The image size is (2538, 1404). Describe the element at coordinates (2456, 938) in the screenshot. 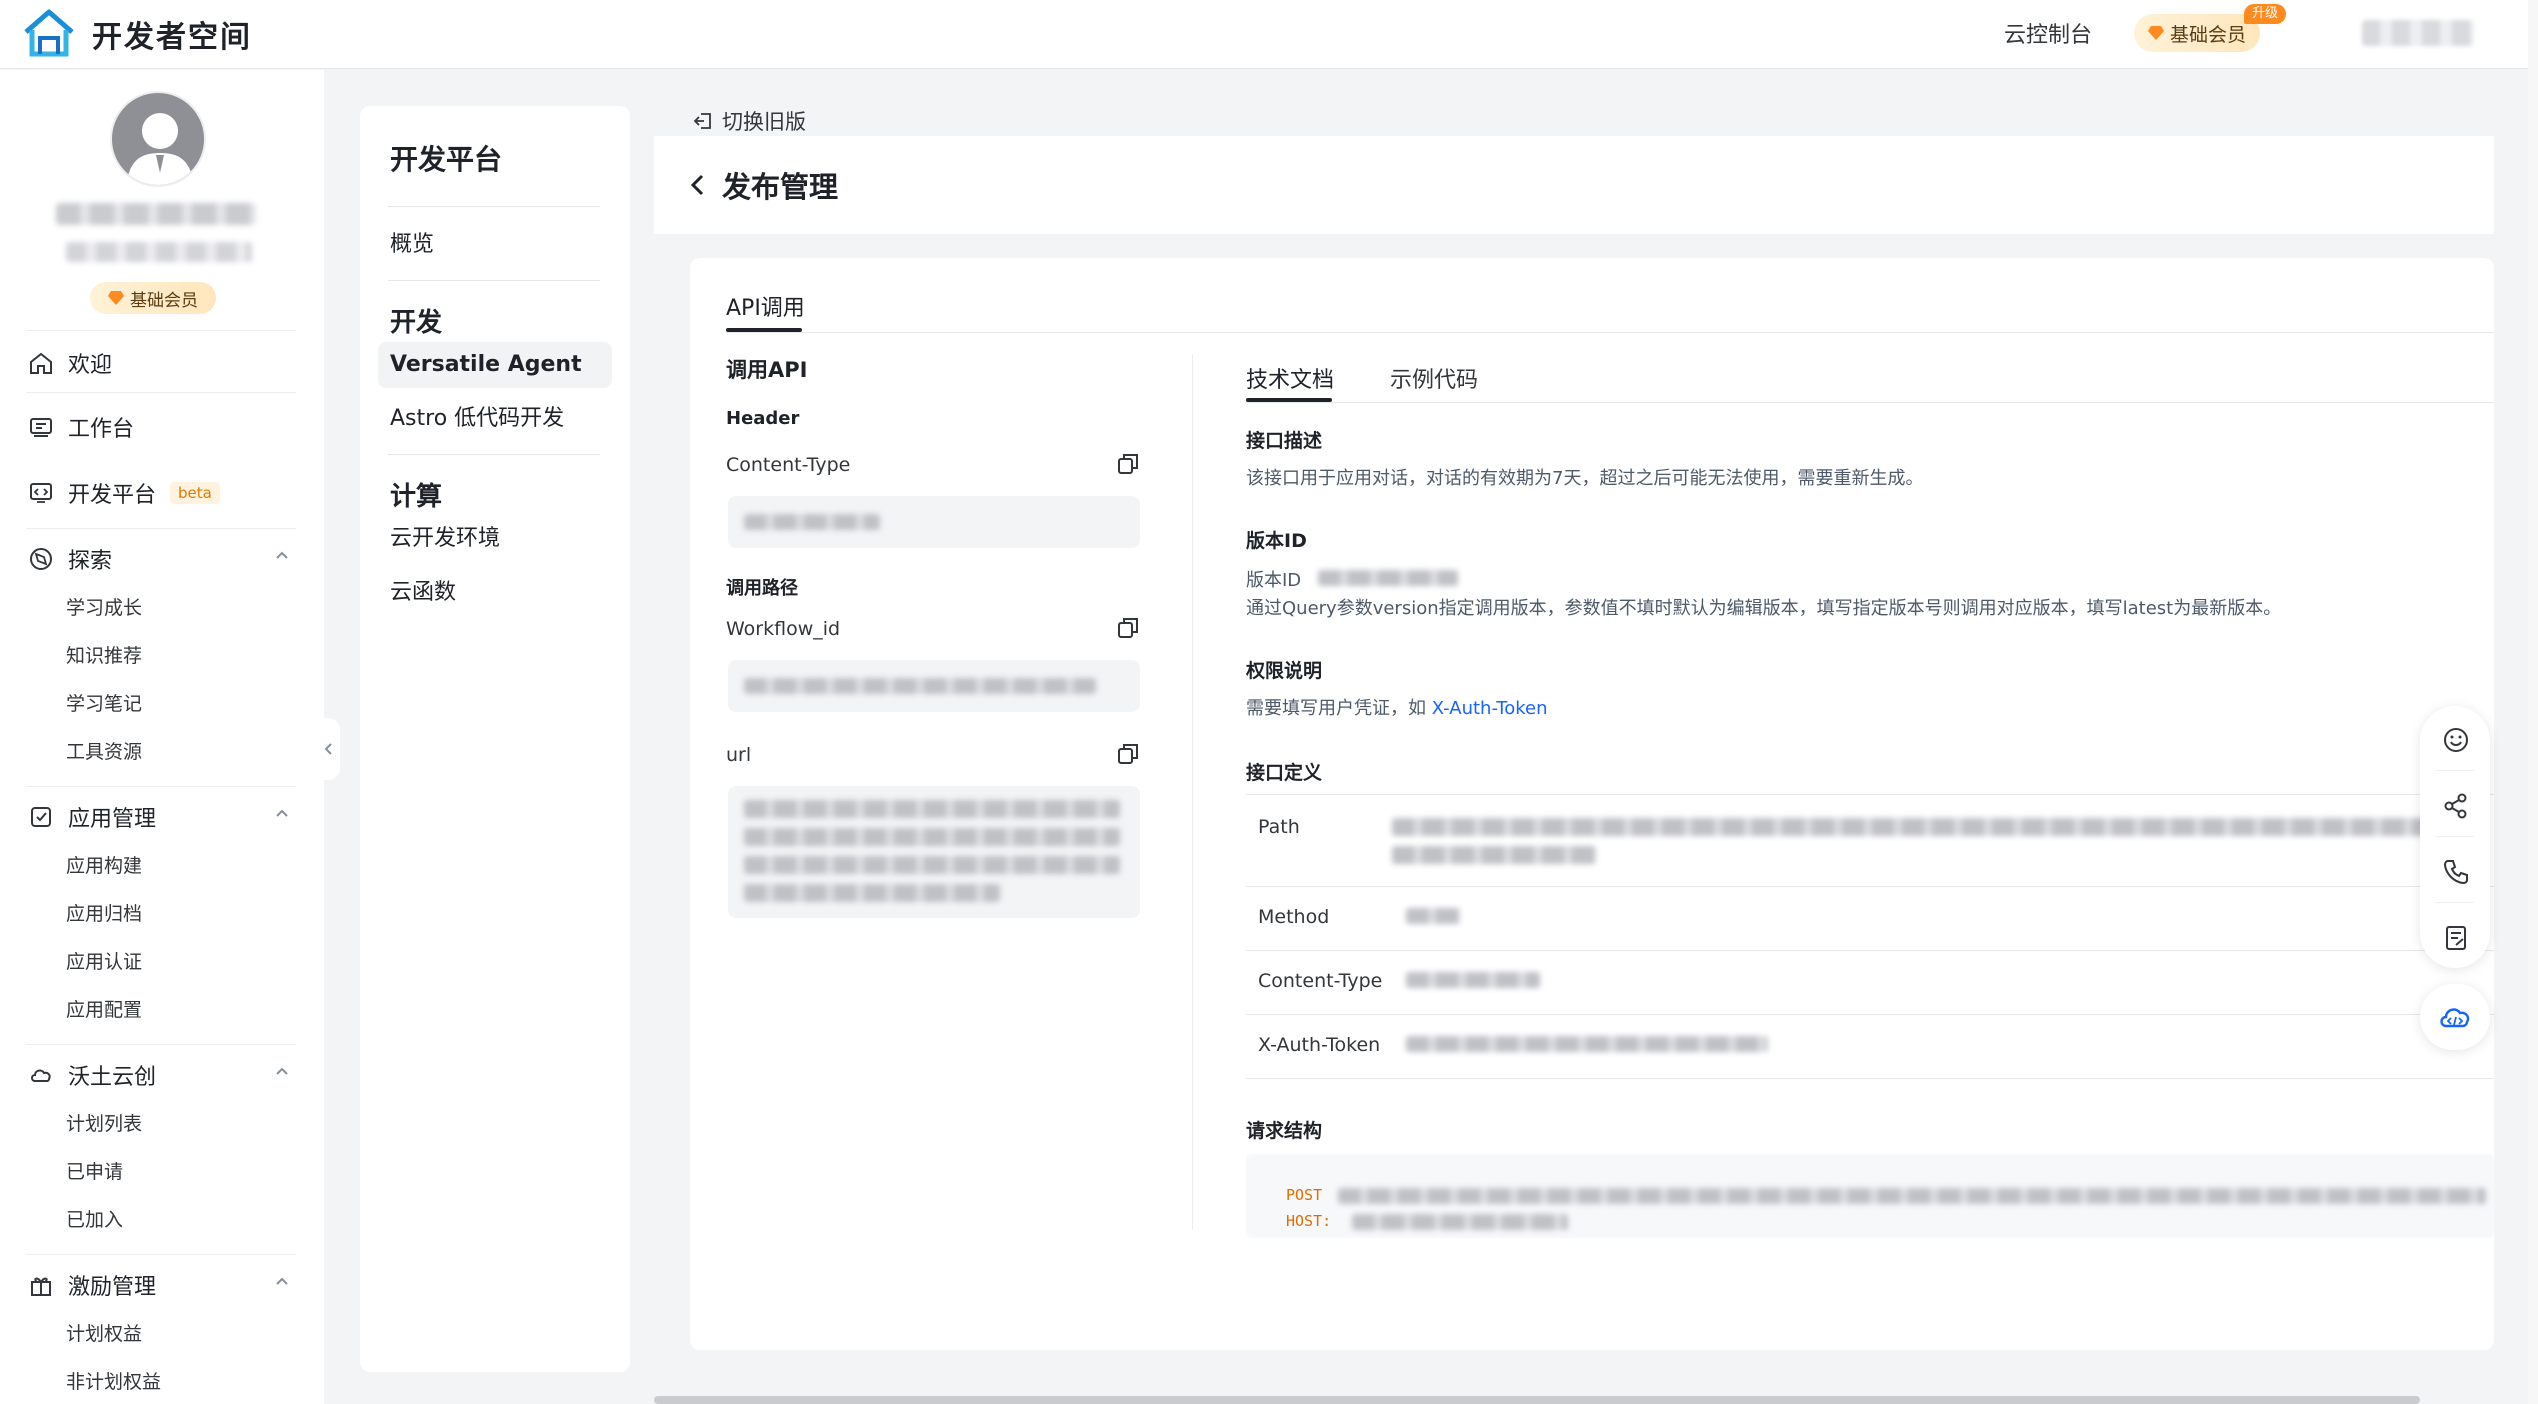

I see `feedback-note-icon` at that location.